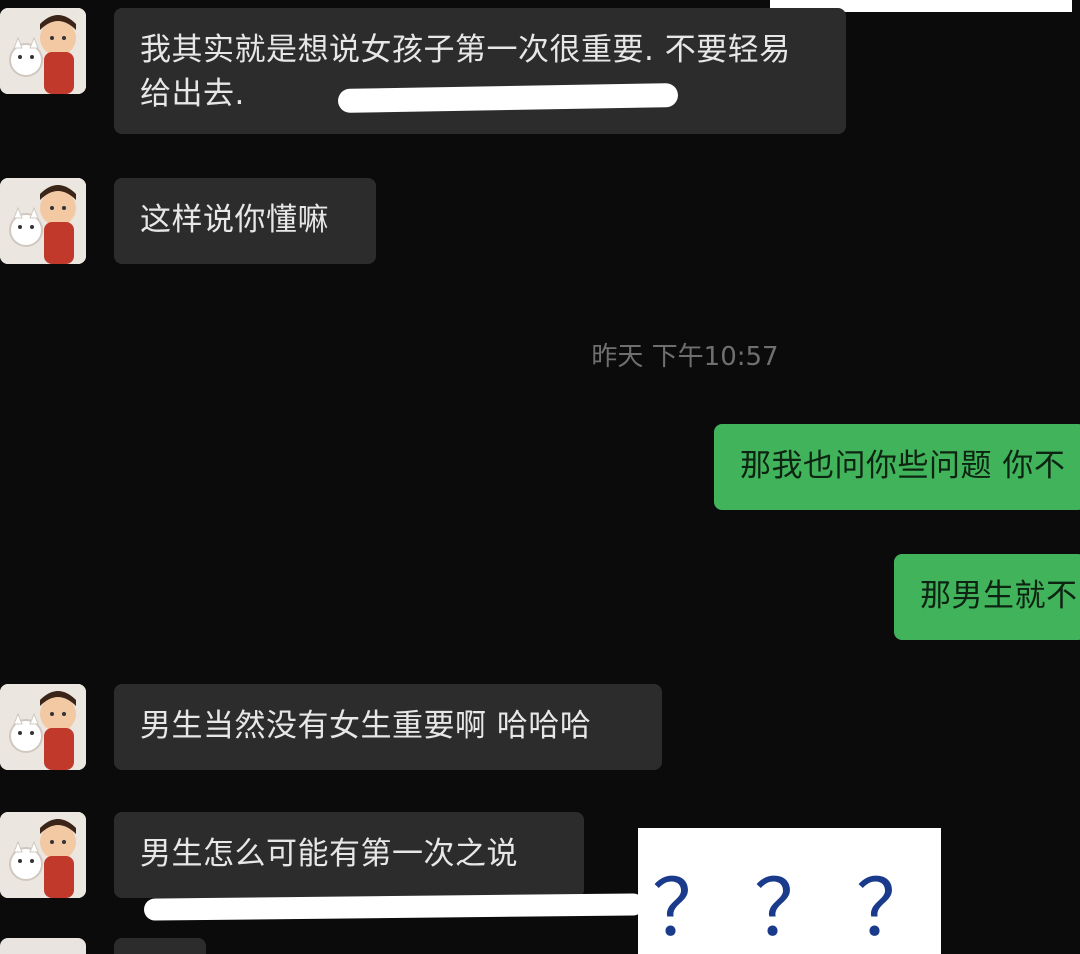 The height and width of the screenshot is (954, 1080). What do you see at coordinates (160, 946) in the screenshot?
I see `message-bubble-partial` at bounding box center [160, 946].